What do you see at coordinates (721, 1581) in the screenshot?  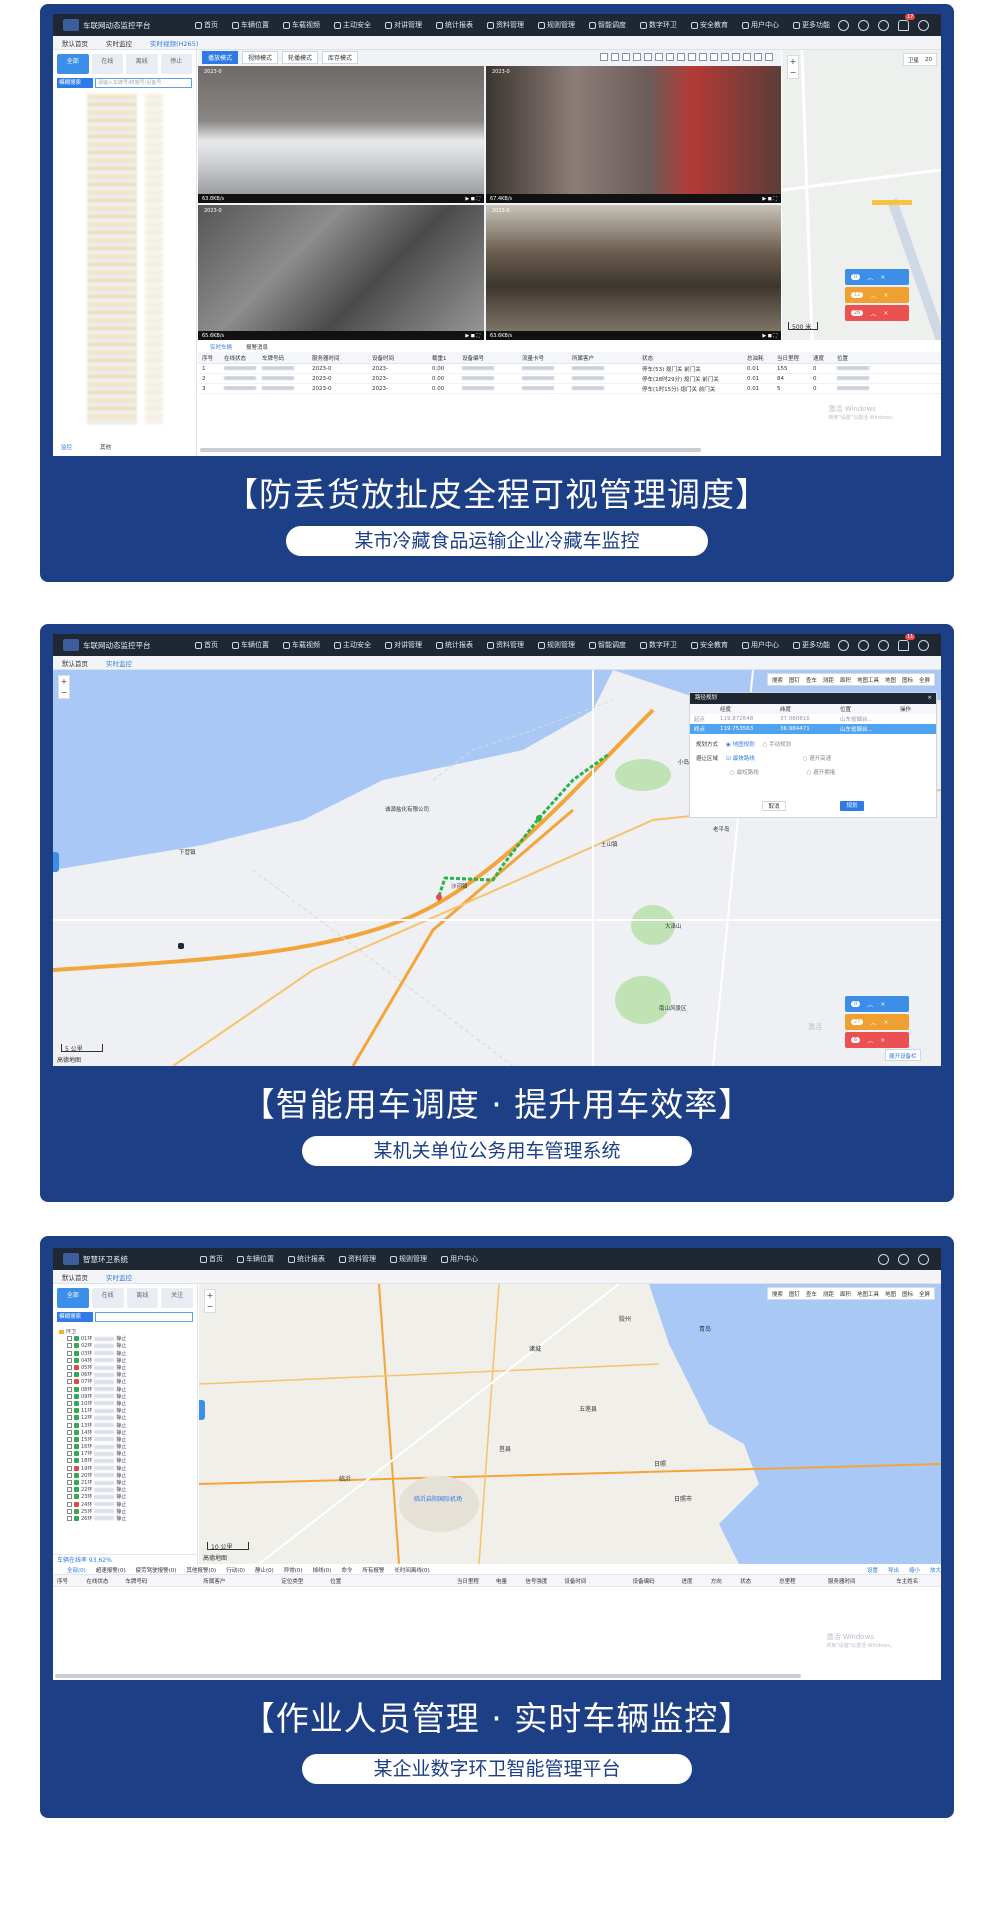 I see `column-header: 方向` at bounding box center [721, 1581].